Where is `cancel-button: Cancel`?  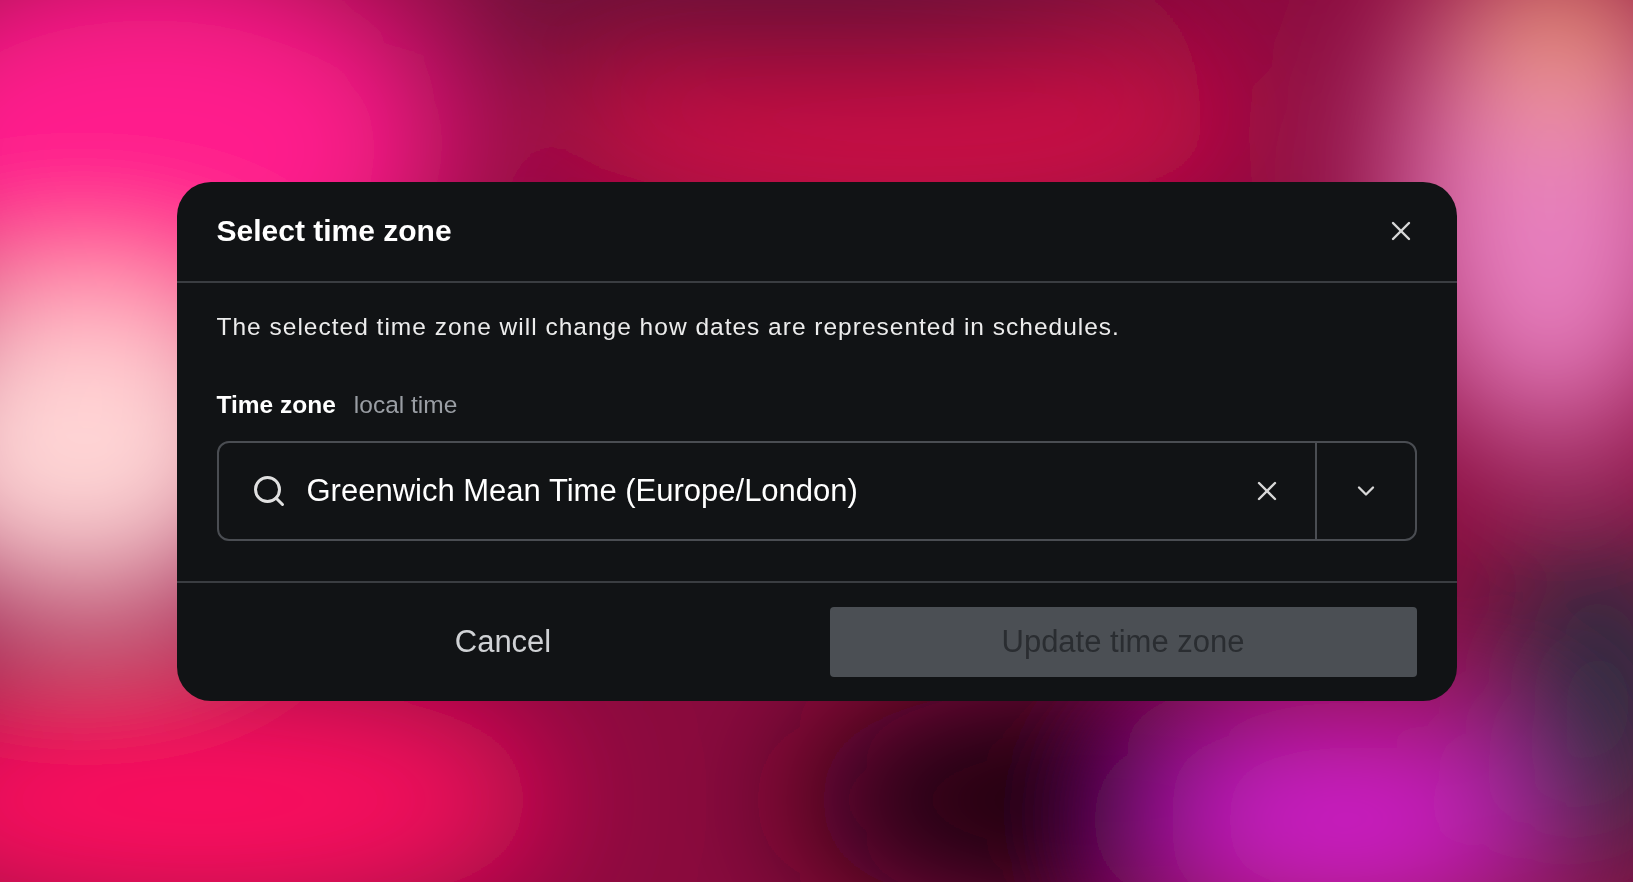 cancel-button: Cancel is located at coordinates (503, 641).